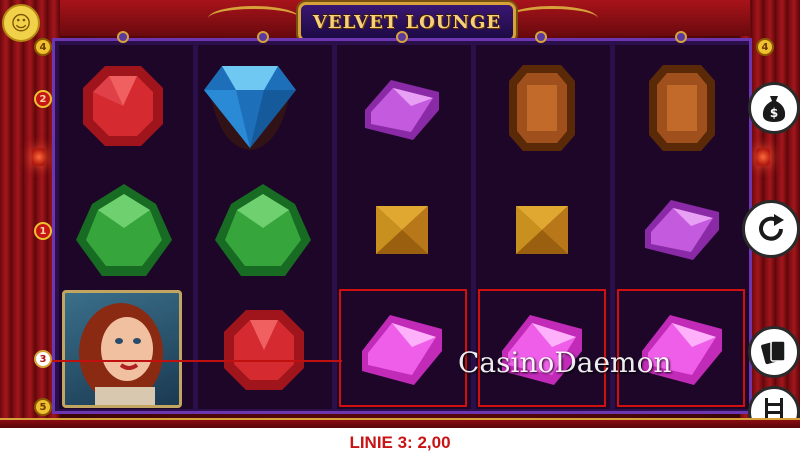 This screenshot has height=458, width=800. I want to click on payline-badge-5: 5, so click(43, 407).